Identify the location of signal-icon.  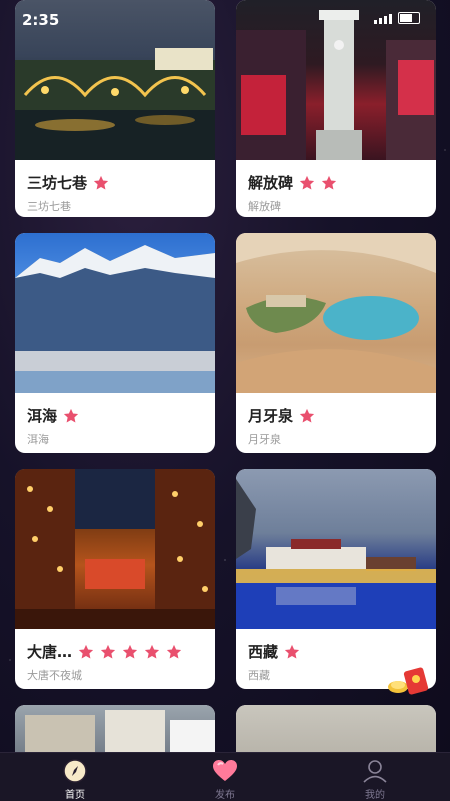
(383, 19).